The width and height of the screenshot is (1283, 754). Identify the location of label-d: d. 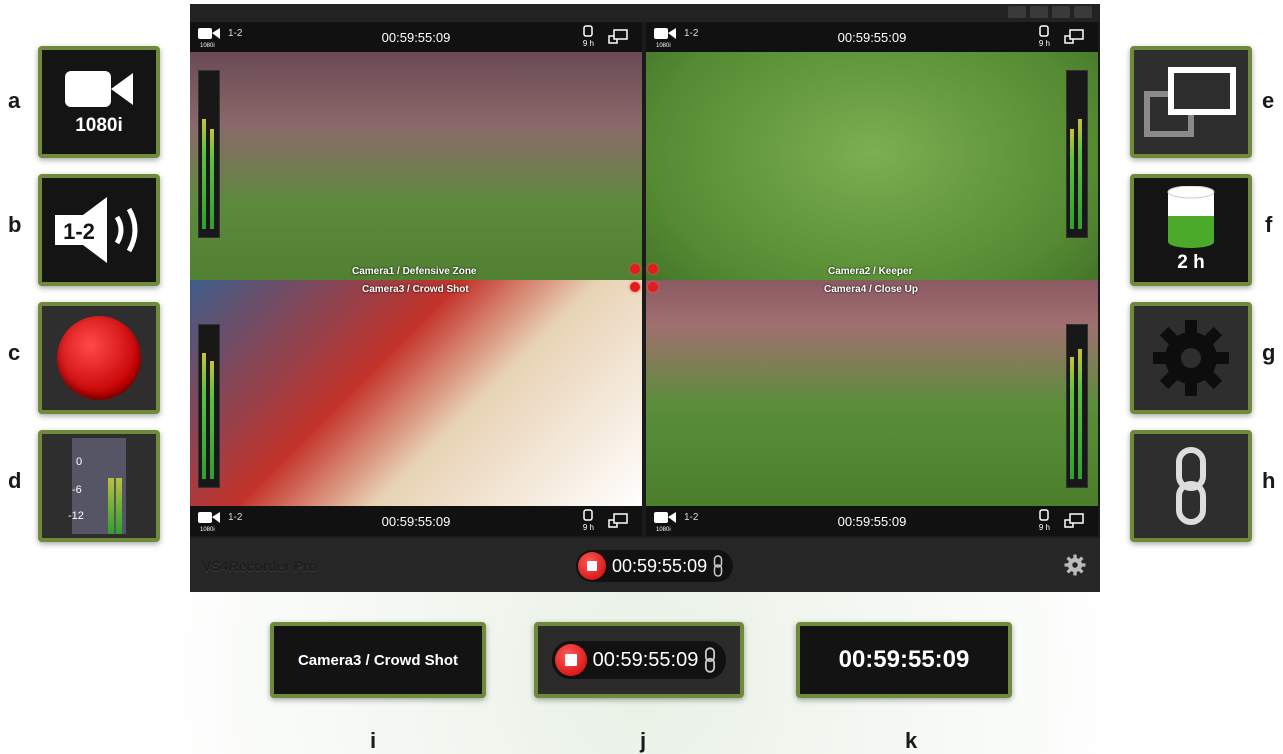
(15, 480).